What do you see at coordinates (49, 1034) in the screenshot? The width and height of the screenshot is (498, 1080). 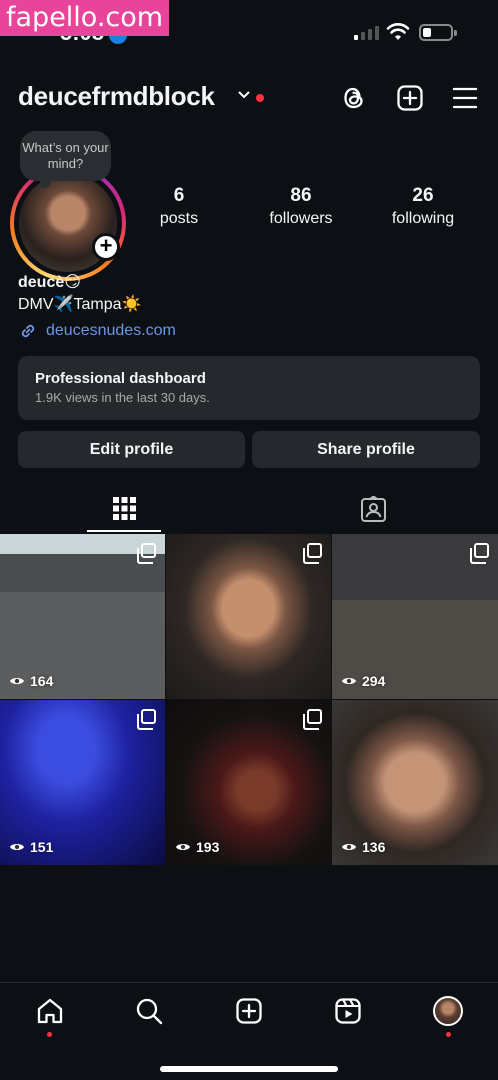 I see `home-notification-dot` at bounding box center [49, 1034].